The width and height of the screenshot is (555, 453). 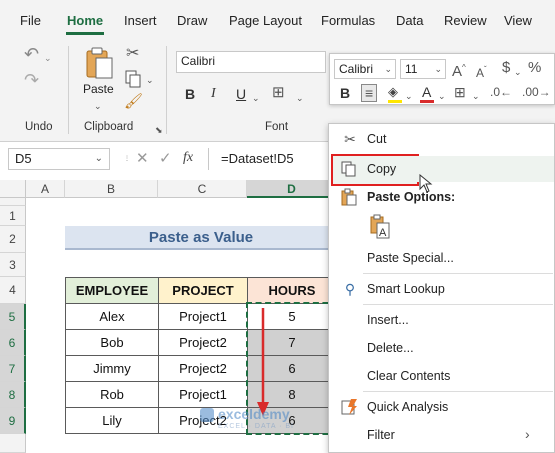 What do you see at coordinates (112, 420) in the screenshot?
I see `table-cell: Lily` at bounding box center [112, 420].